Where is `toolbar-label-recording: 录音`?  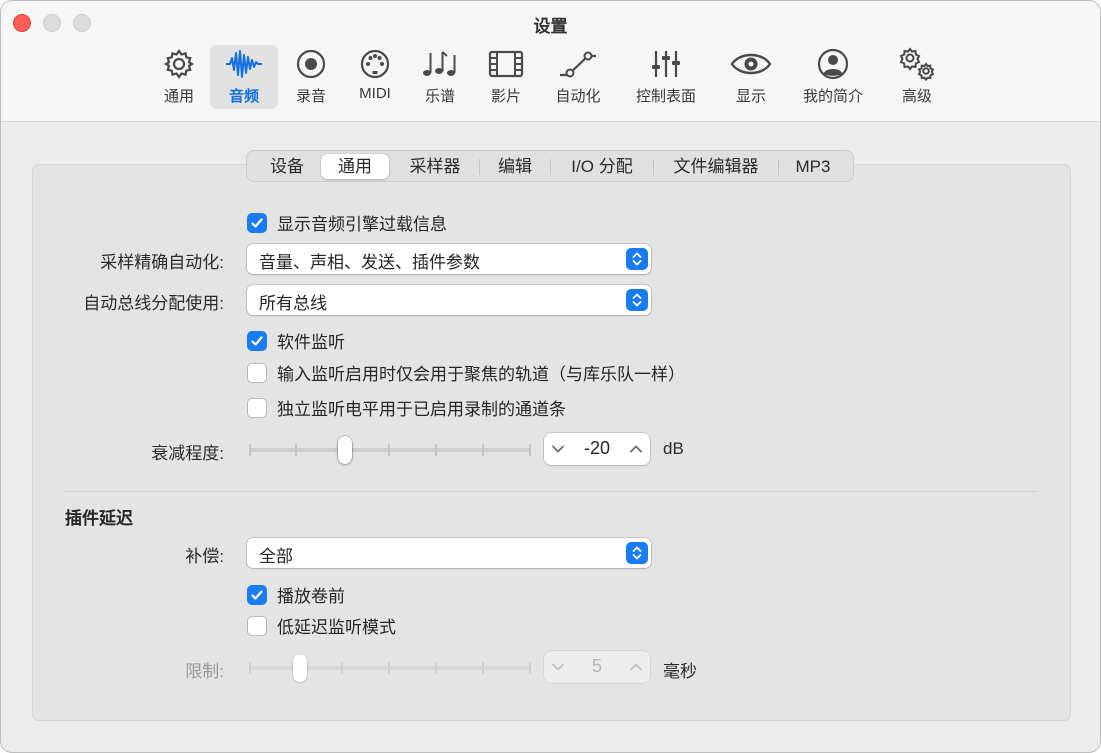
toolbar-label-recording: 录音 is located at coordinates (311, 95).